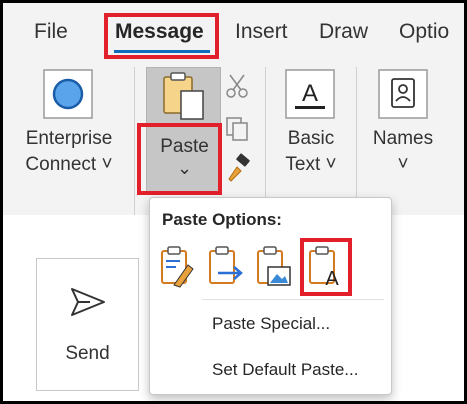 This screenshot has width=467, height=404. I want to click on enterprise-connect-icon, so click(68, 94).